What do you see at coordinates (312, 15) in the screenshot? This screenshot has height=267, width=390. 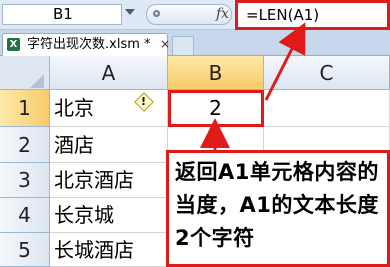 I see `formula-input: =LEN(A1)` at bounding box center [312, 15].